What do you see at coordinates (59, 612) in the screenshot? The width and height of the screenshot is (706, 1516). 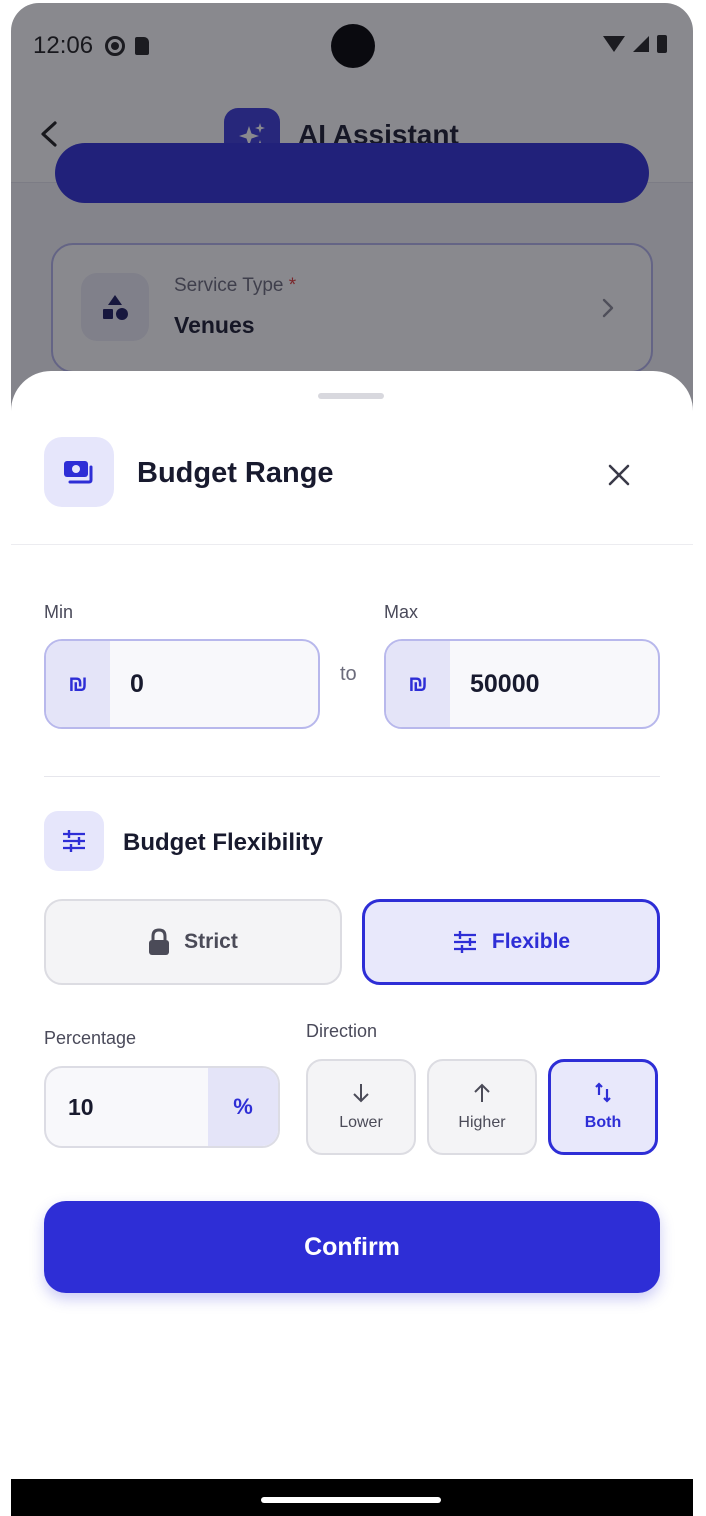 I see `min-label: Min` at bounding box center [59, 612].